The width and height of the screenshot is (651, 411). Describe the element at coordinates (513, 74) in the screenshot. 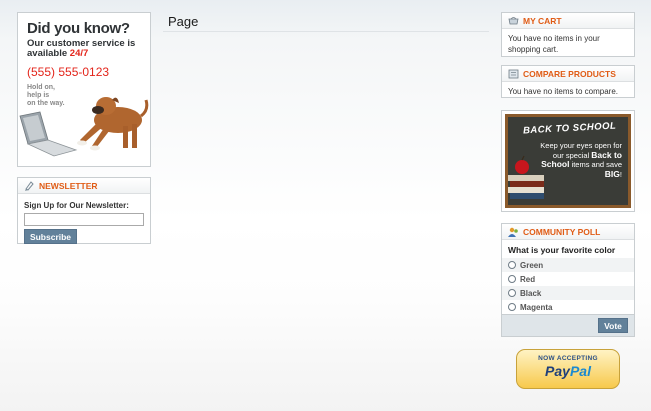

I see `compare-icon` at that location.